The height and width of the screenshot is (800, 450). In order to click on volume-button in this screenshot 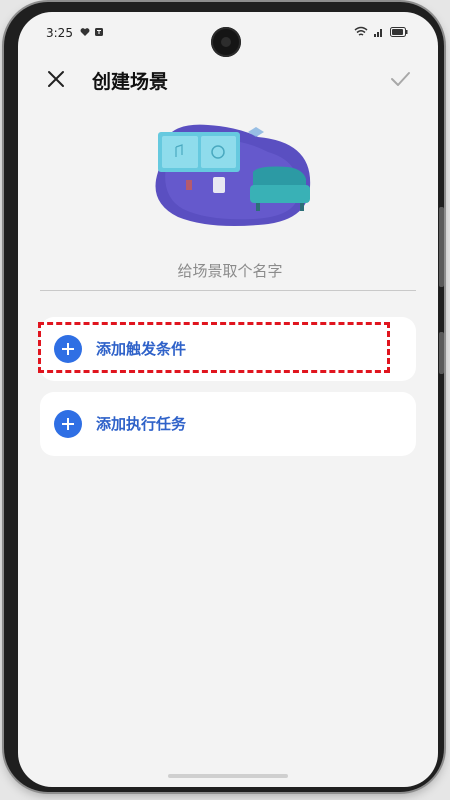, I will do `click(441, 247)`.